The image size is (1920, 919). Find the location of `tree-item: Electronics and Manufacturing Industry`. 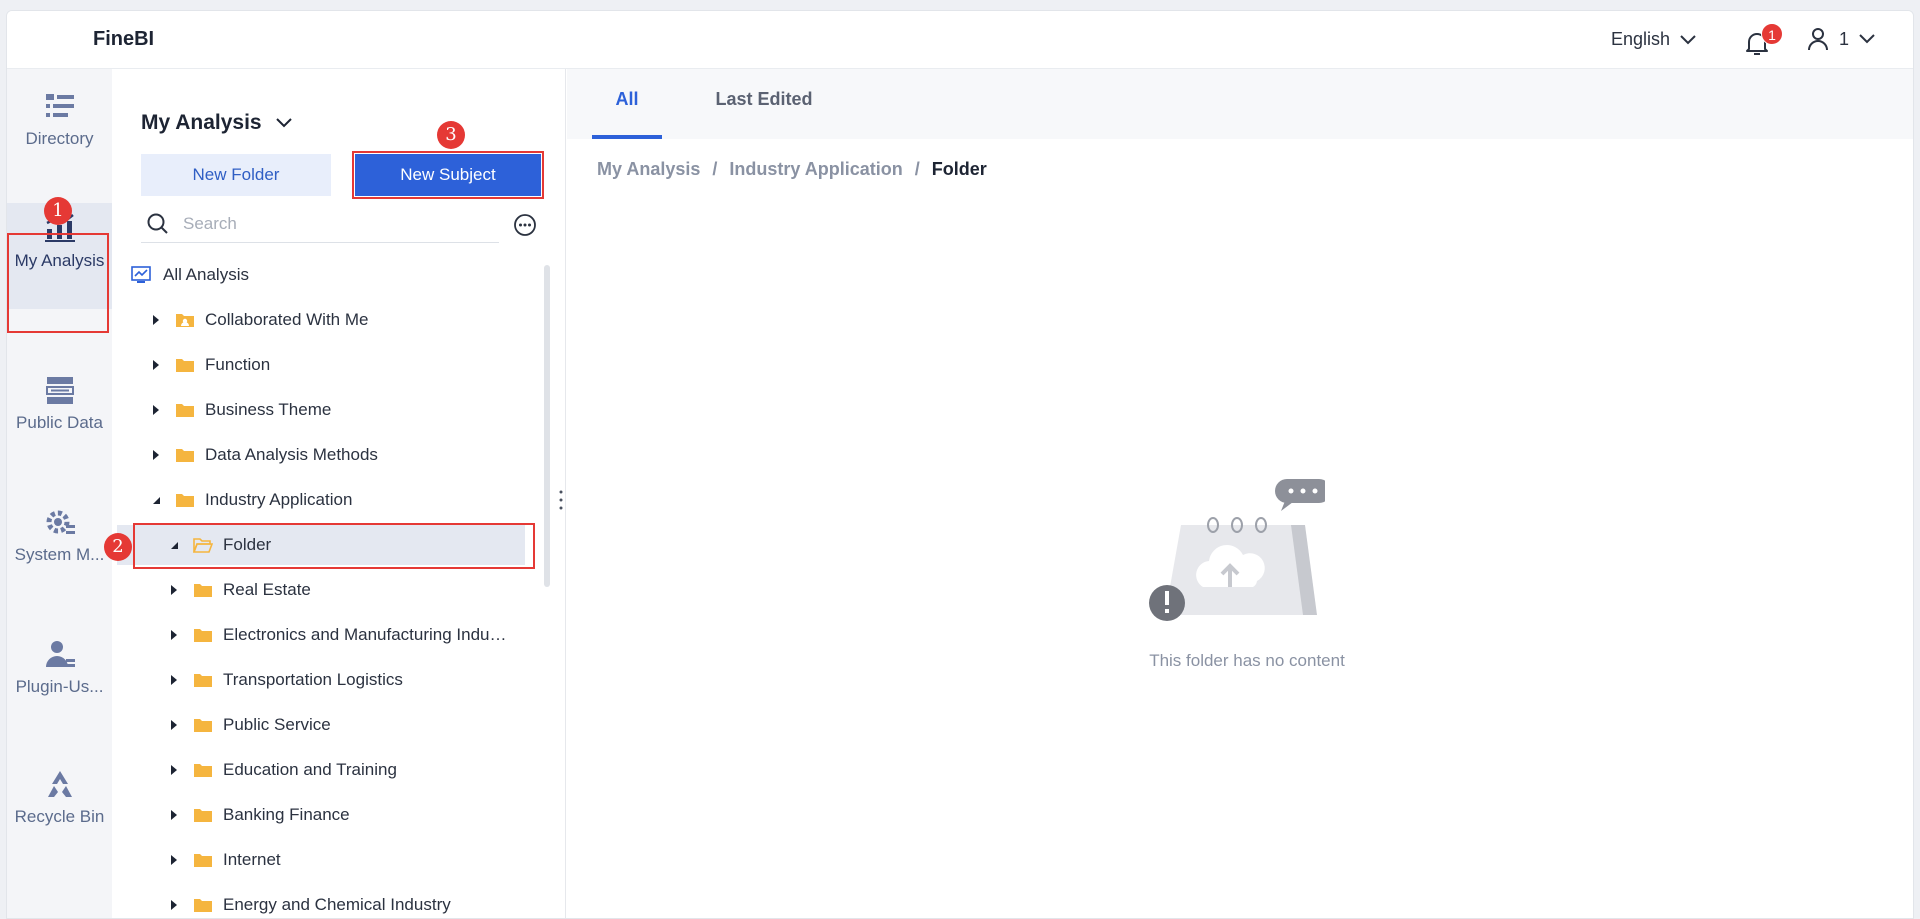

tree-item: Electronics and Manufacturing Industry is located at coordinates (331, 635).